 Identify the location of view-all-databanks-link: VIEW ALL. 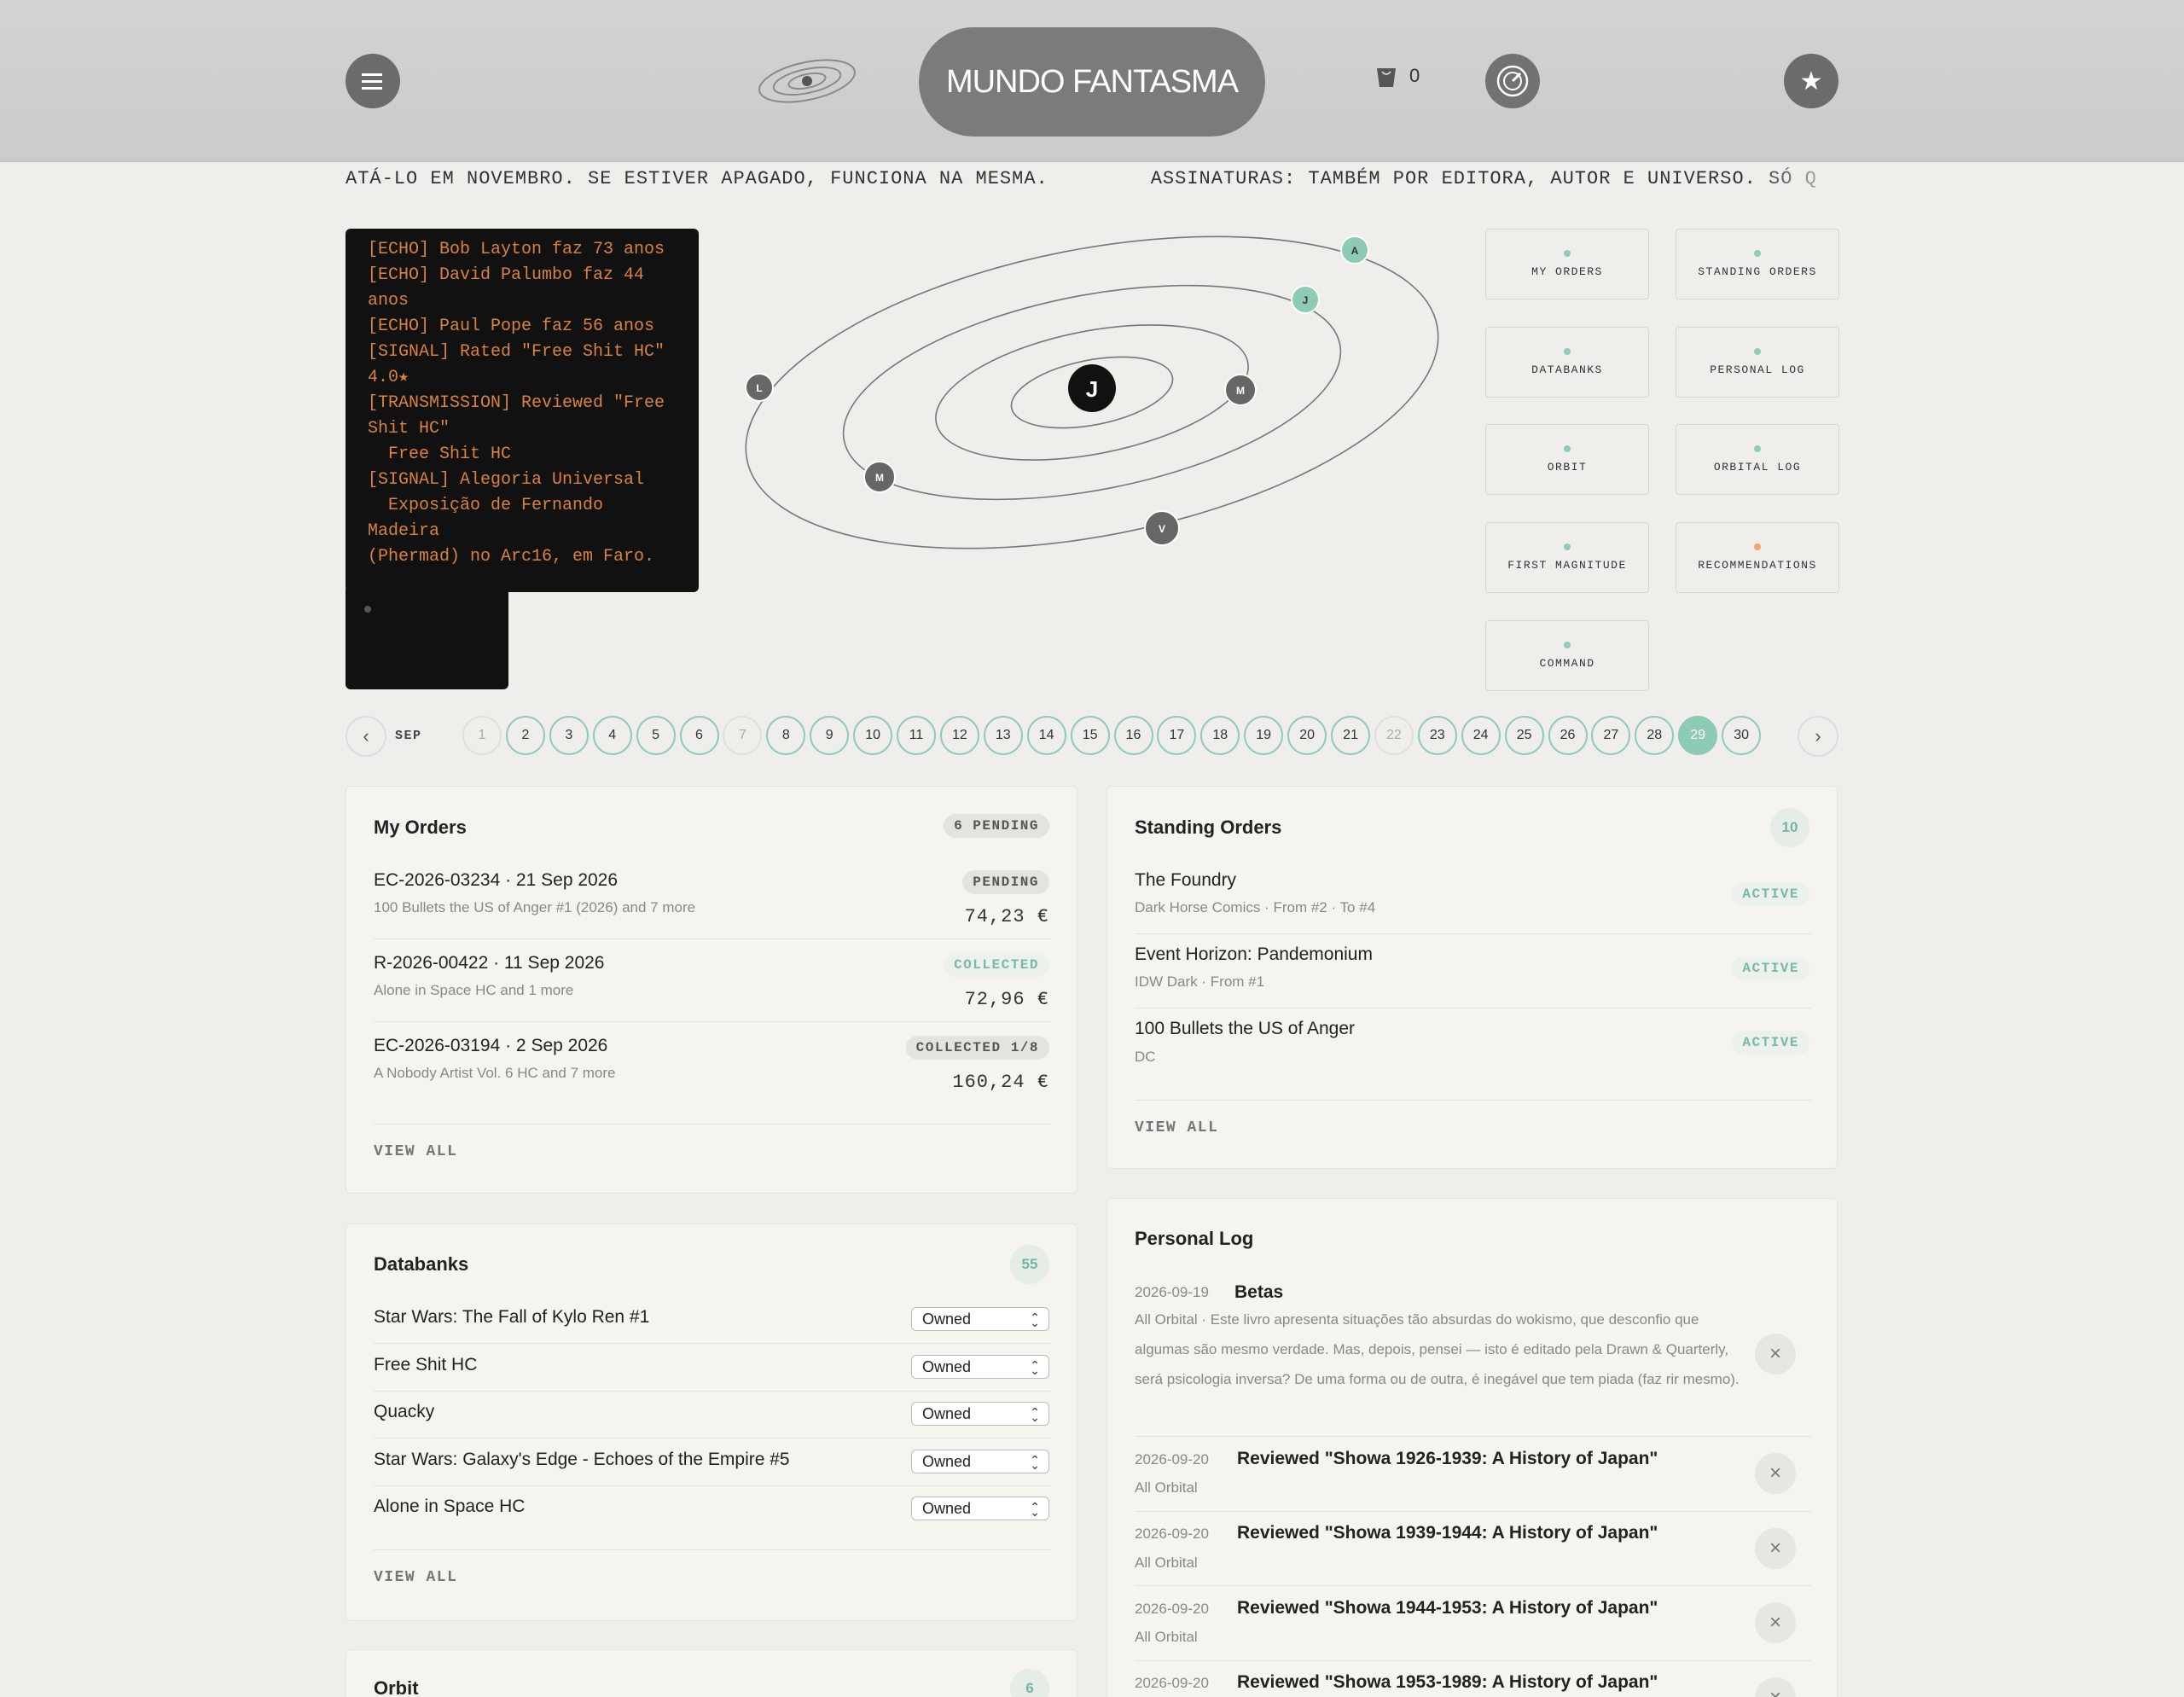
(416, 1577).